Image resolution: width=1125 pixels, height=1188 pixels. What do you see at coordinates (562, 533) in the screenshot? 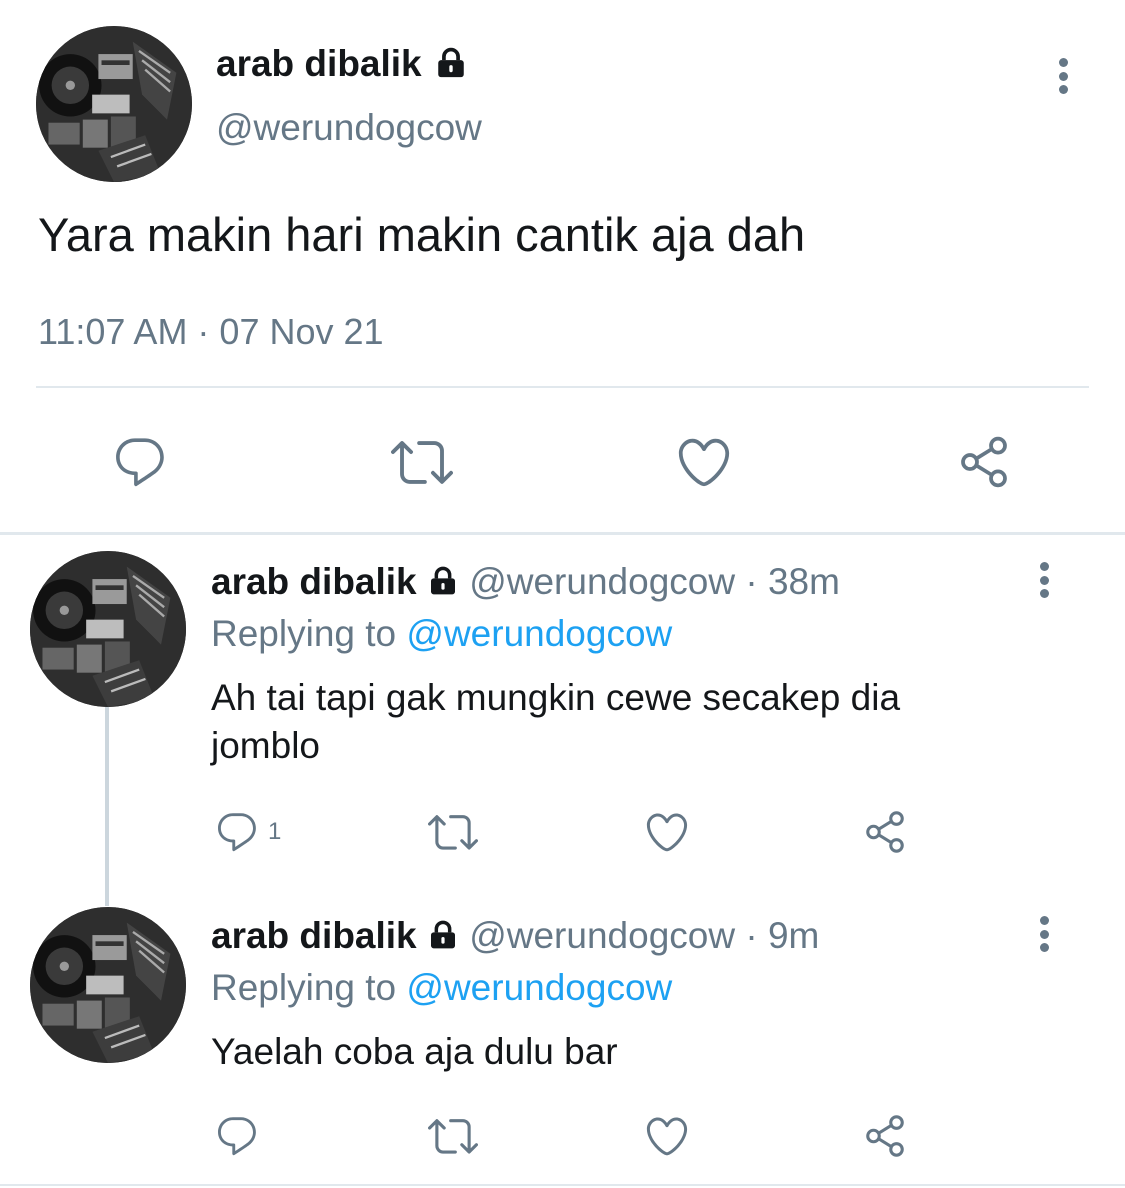
I see `section-divider` at bounding box center [562, 533].